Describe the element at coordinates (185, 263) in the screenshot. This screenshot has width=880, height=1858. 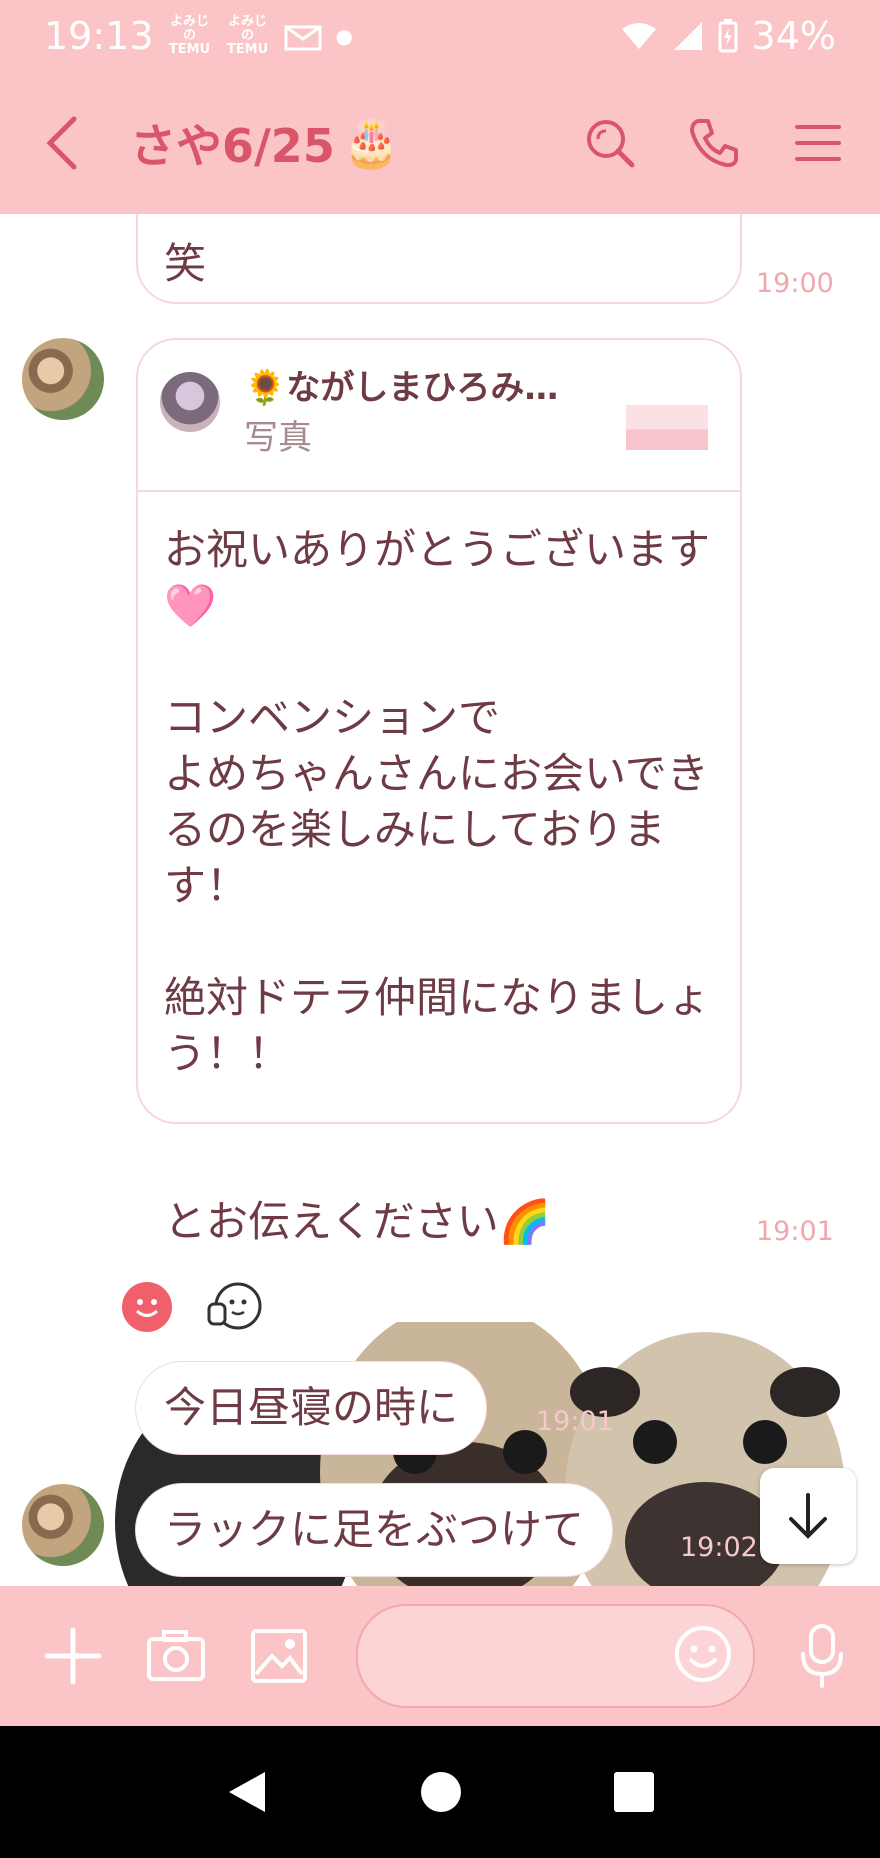
I see `message-text-partial: 笑` at that location.